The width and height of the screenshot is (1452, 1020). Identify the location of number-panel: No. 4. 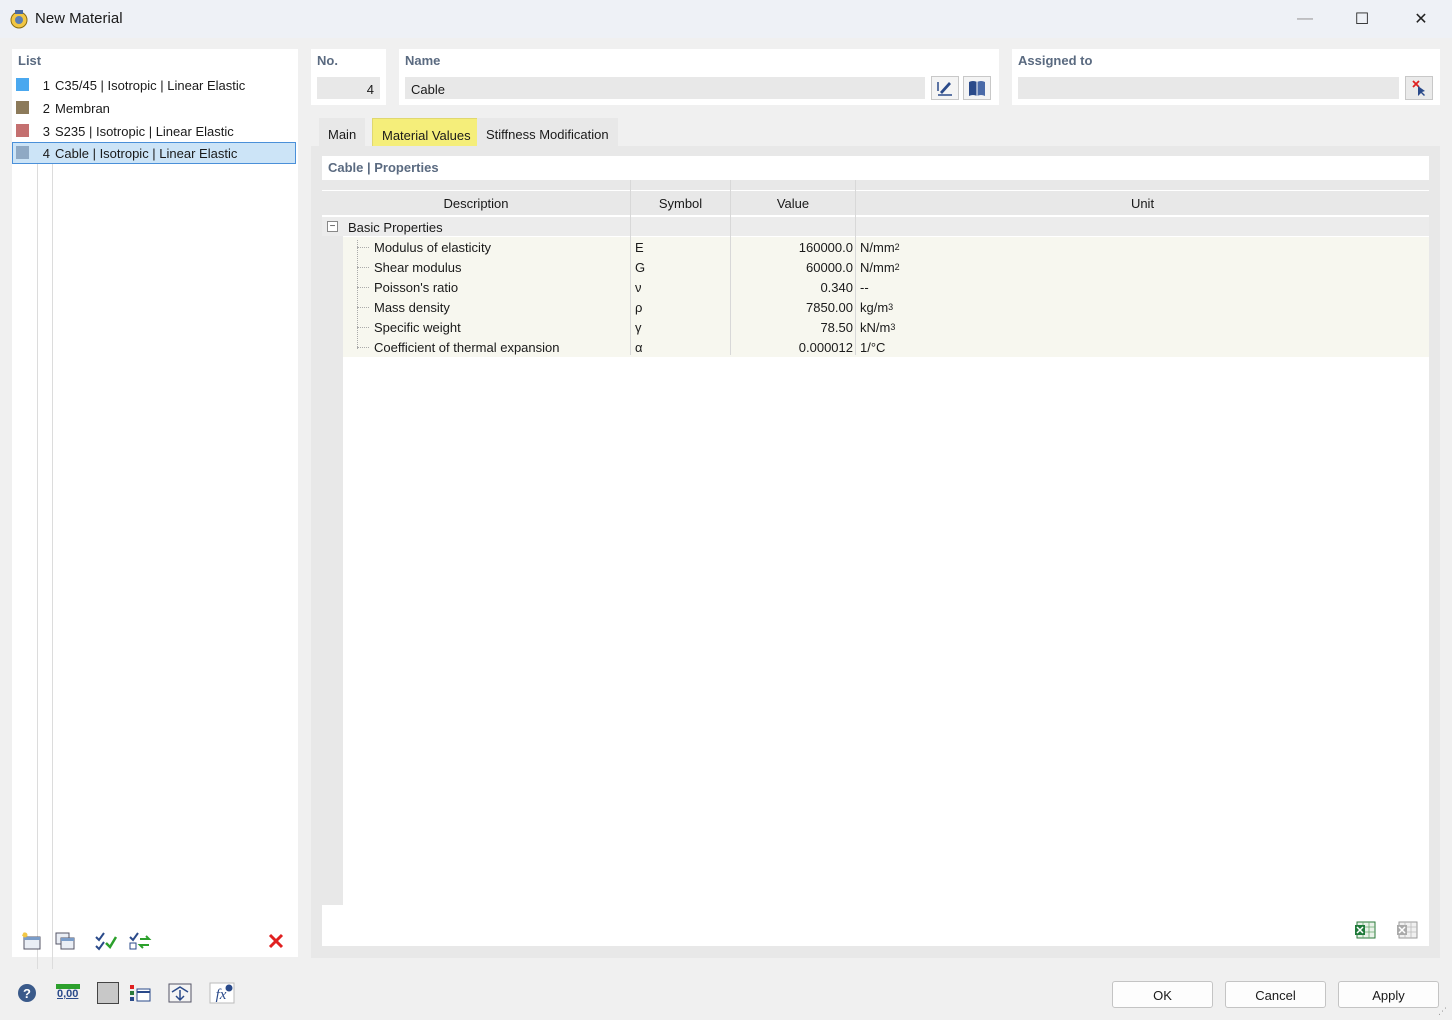
(348, 77).